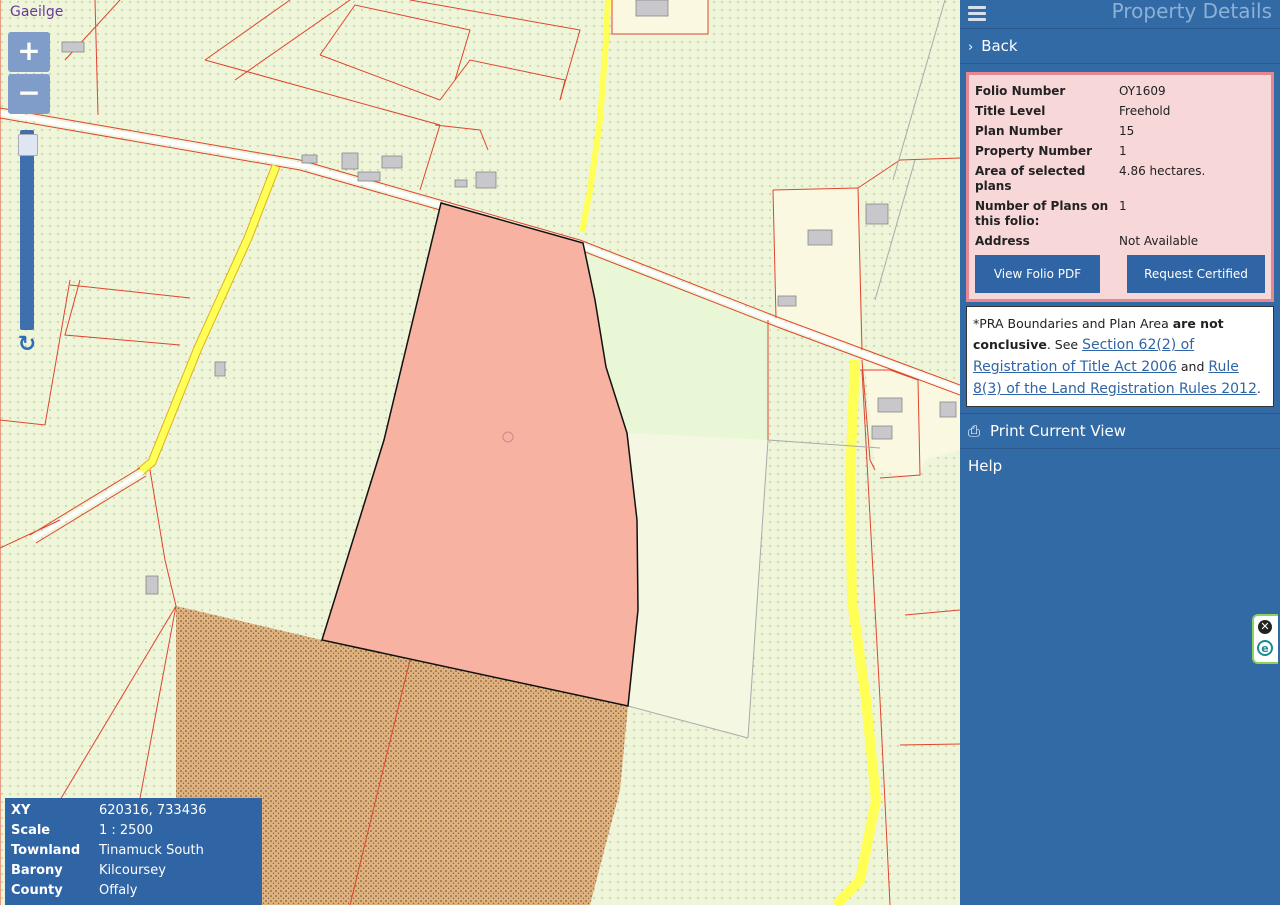 The image size is (1280, 905). Describe the element at coordinates (21, 810) in the screenshot. I see `info-label: XY` at that location.